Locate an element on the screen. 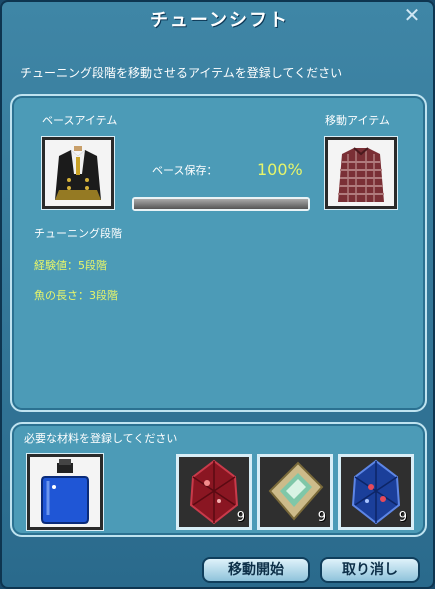 The image size is (435, 589). tuning-heading: チューニング段階 is located at coordinates (78, 233).